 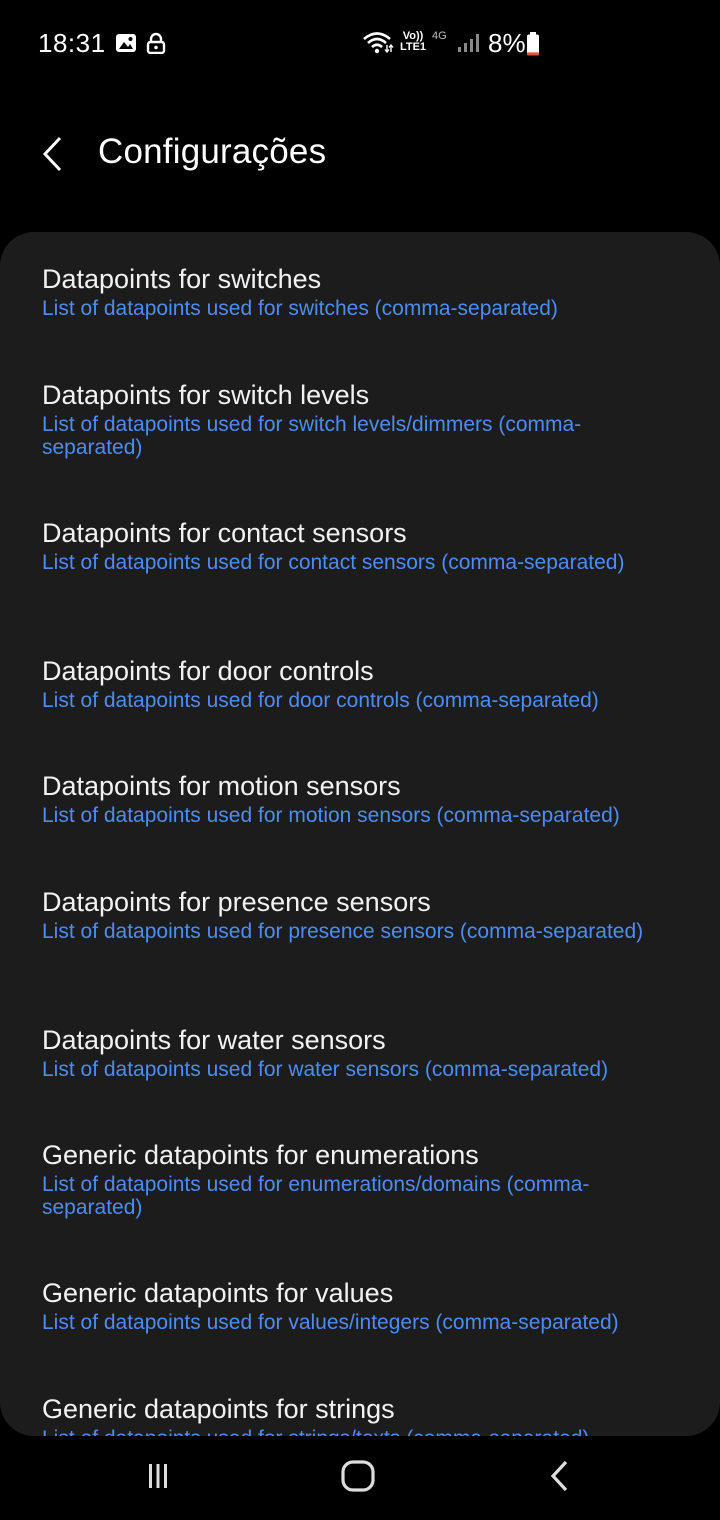 What do you see at coordinates (218, 1409) in the screenshot?
I see `item-title: Generic datapoints for strings` at bounding box center [218, 1409].